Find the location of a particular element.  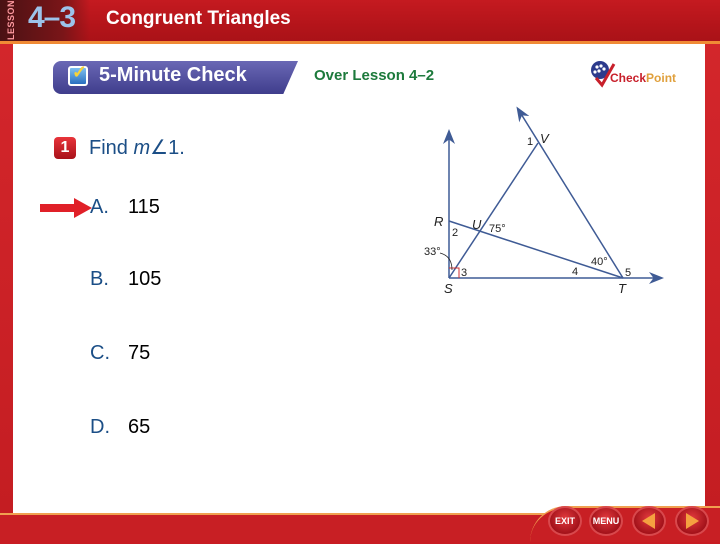

given-angle-33: 33° is located at coordinates (432, 252).